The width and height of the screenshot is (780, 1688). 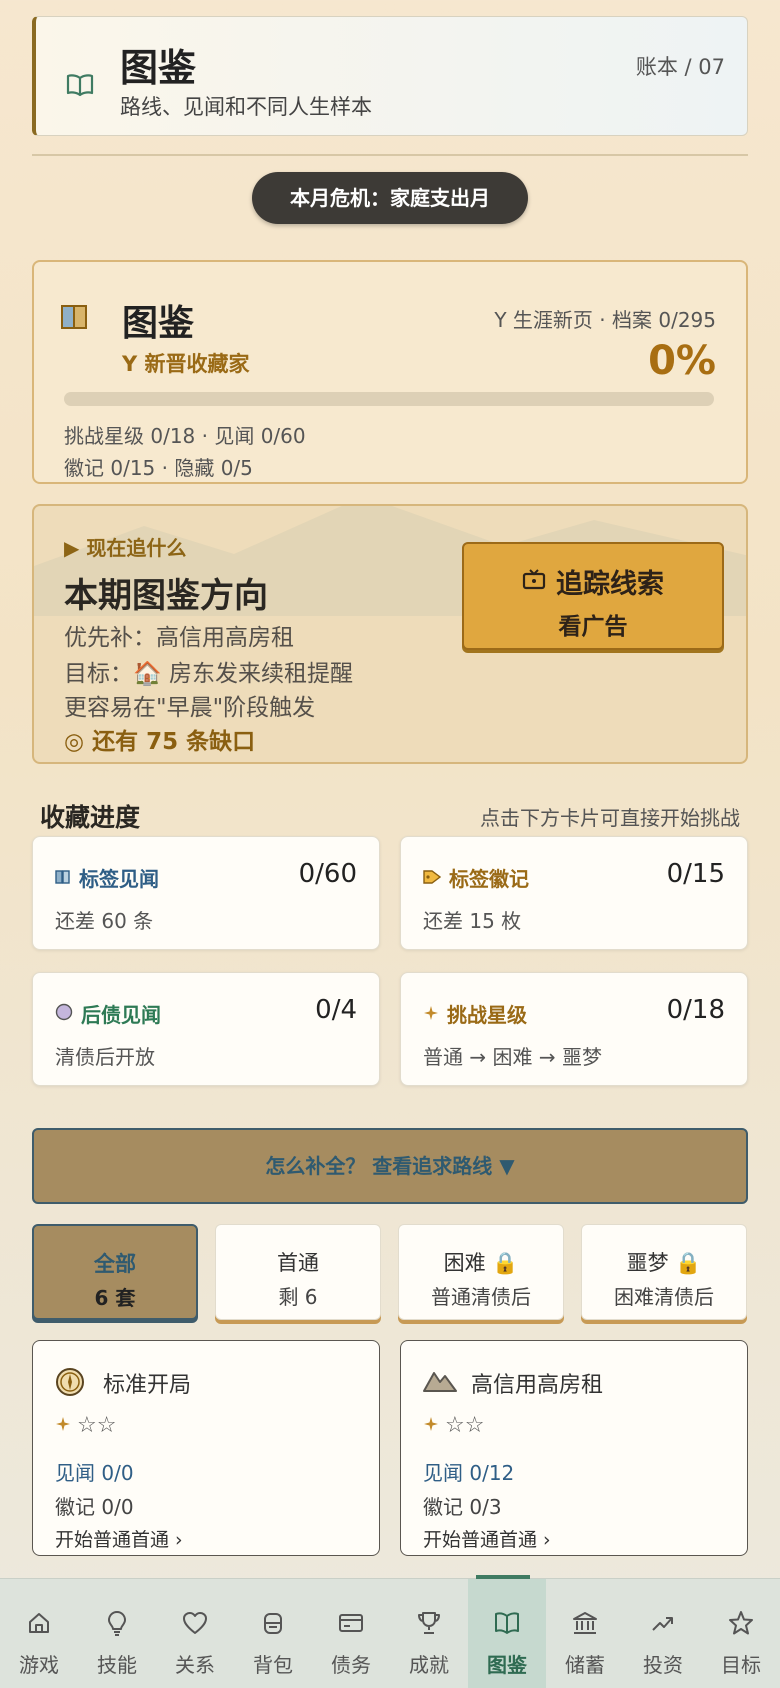 What do you see at coordinates (117, 1623) in the screenshot?
I see `lightbulb-icon` at bounding box center [117, 1623].